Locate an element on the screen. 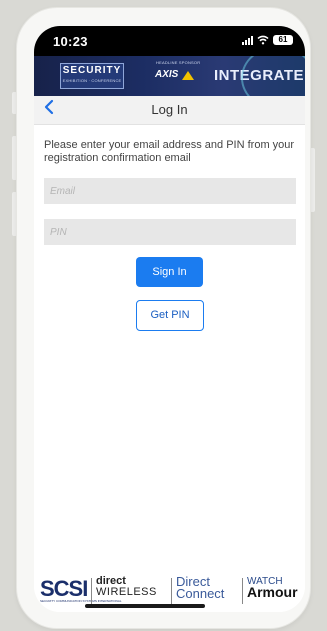 This screenshot has height=631, width=327. status-time: 10:23 is located at coordinates (70, 41).